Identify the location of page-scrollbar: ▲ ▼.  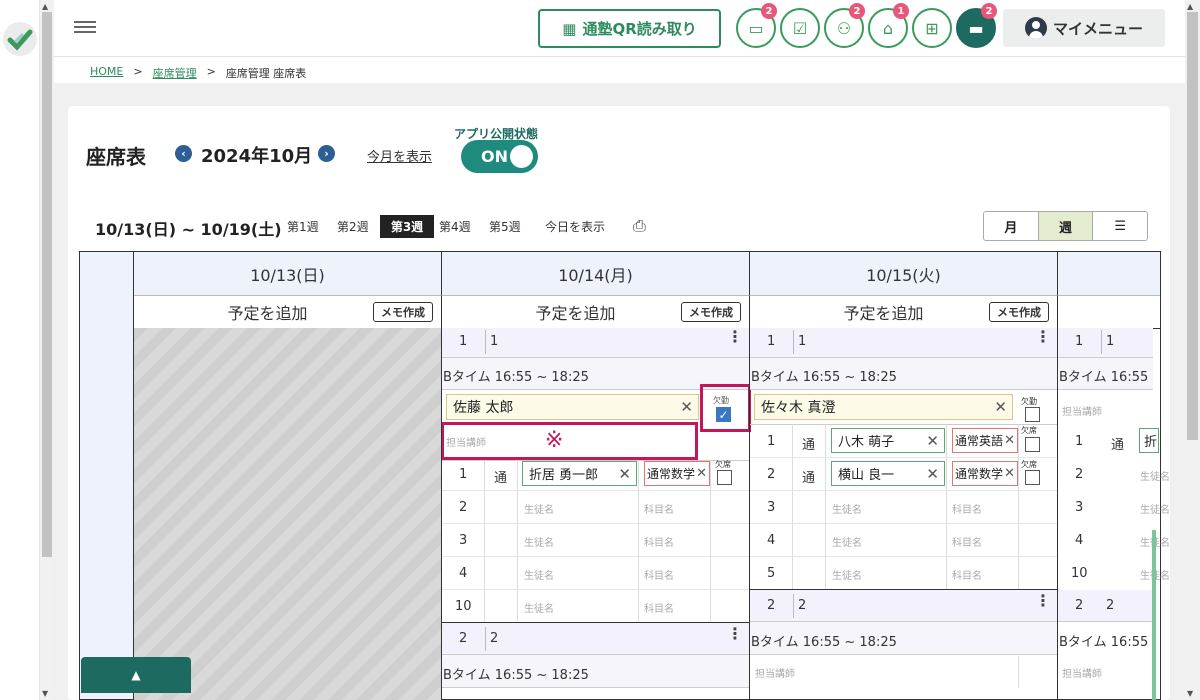
(1192, 350).